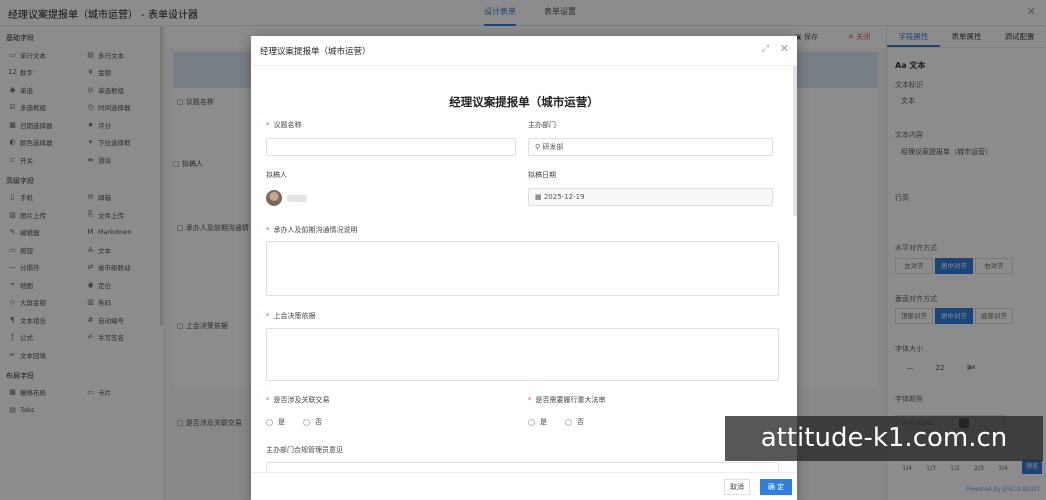 This screenshot has height=500, width=1046. I want to click on dept-input: ⚲ 研发部, so click(650, 147).